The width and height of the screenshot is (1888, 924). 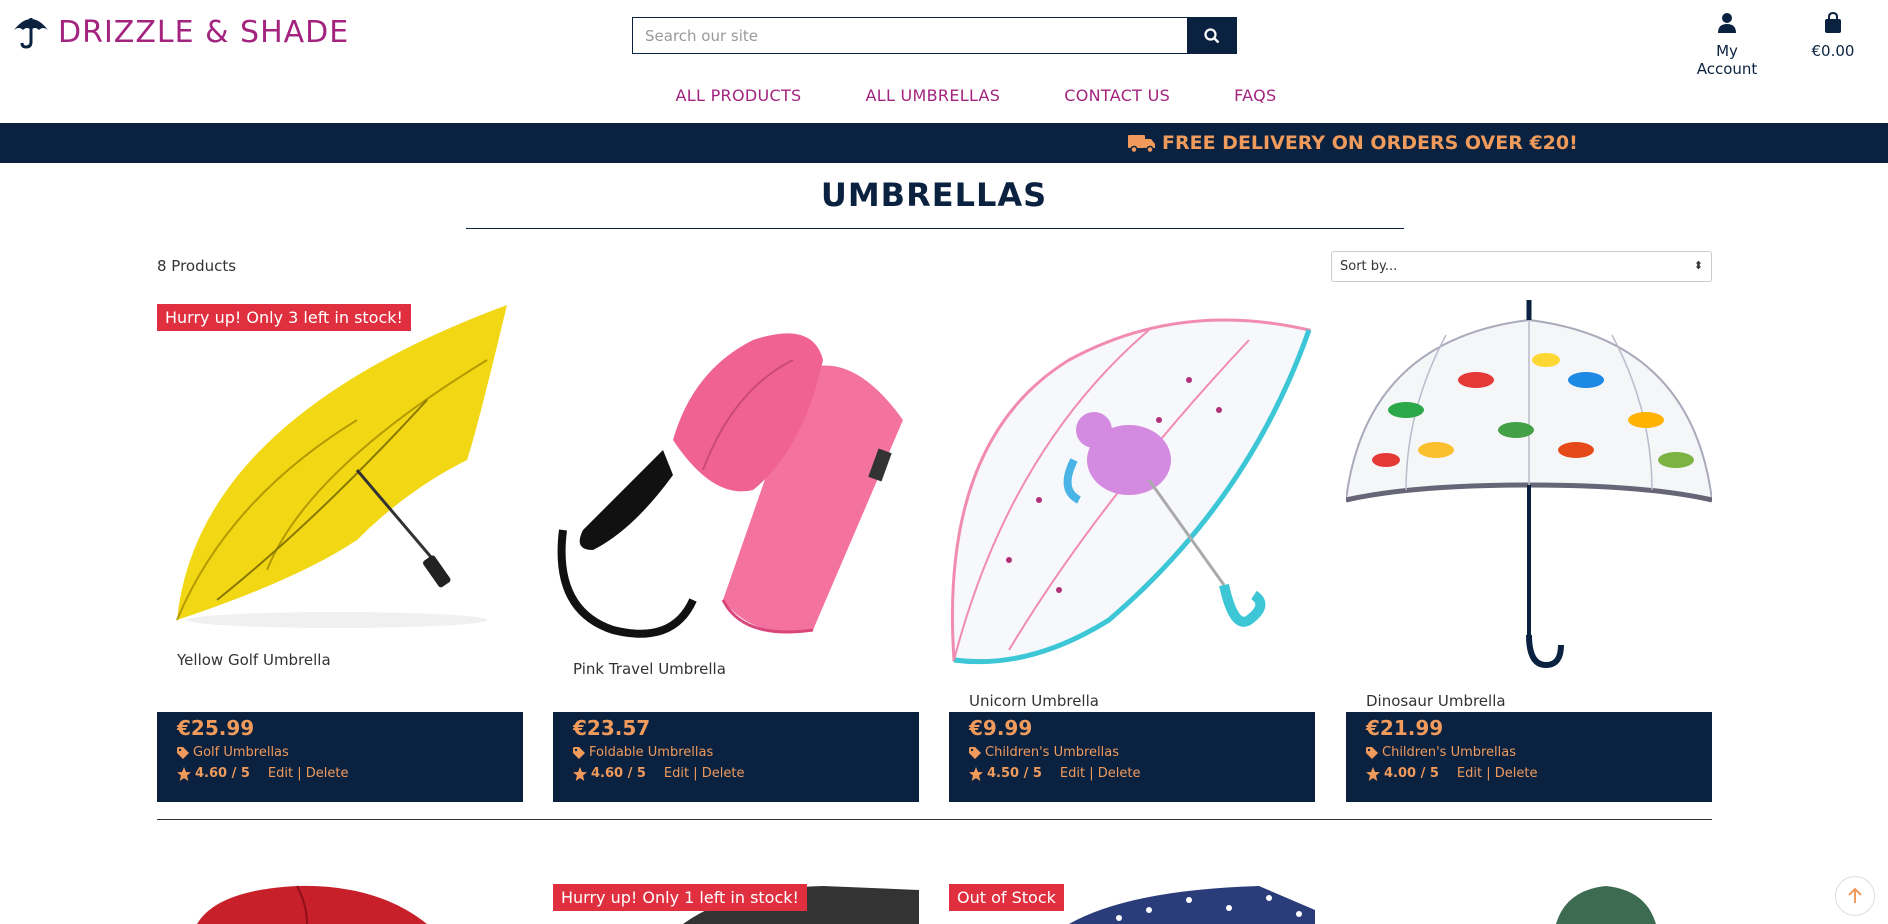 I want to click on product-name: Pink Travel Umbrella, so click(x=649, y=669).